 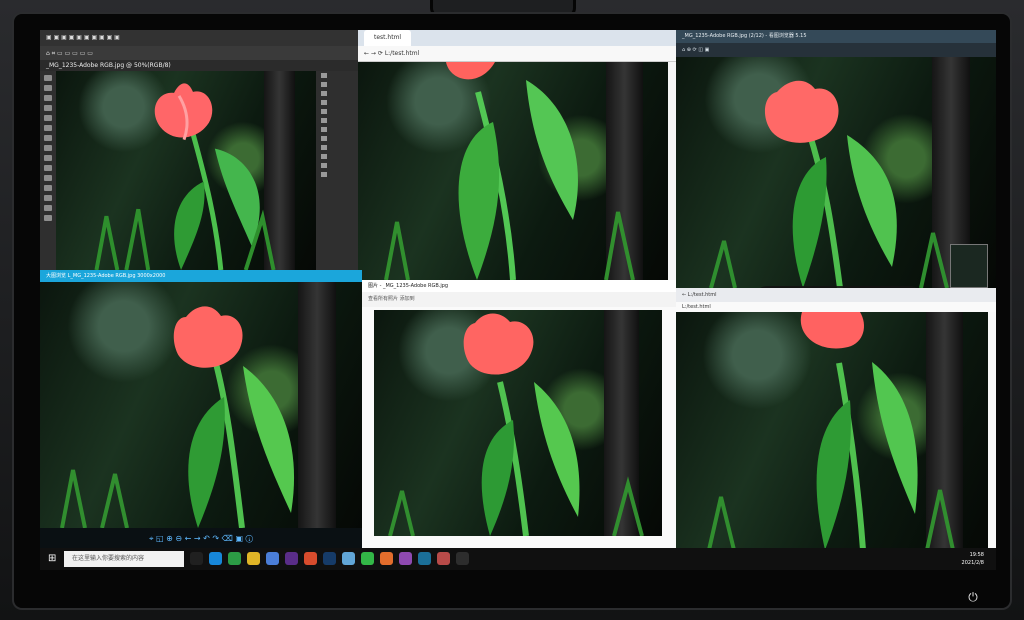 What do you see at coordinates (836, 50) in the screenshot?
I see `viewer-toolbar: ⌂ ⊕ ⟳ ◫ ▣` at bounding box center [836, 50].